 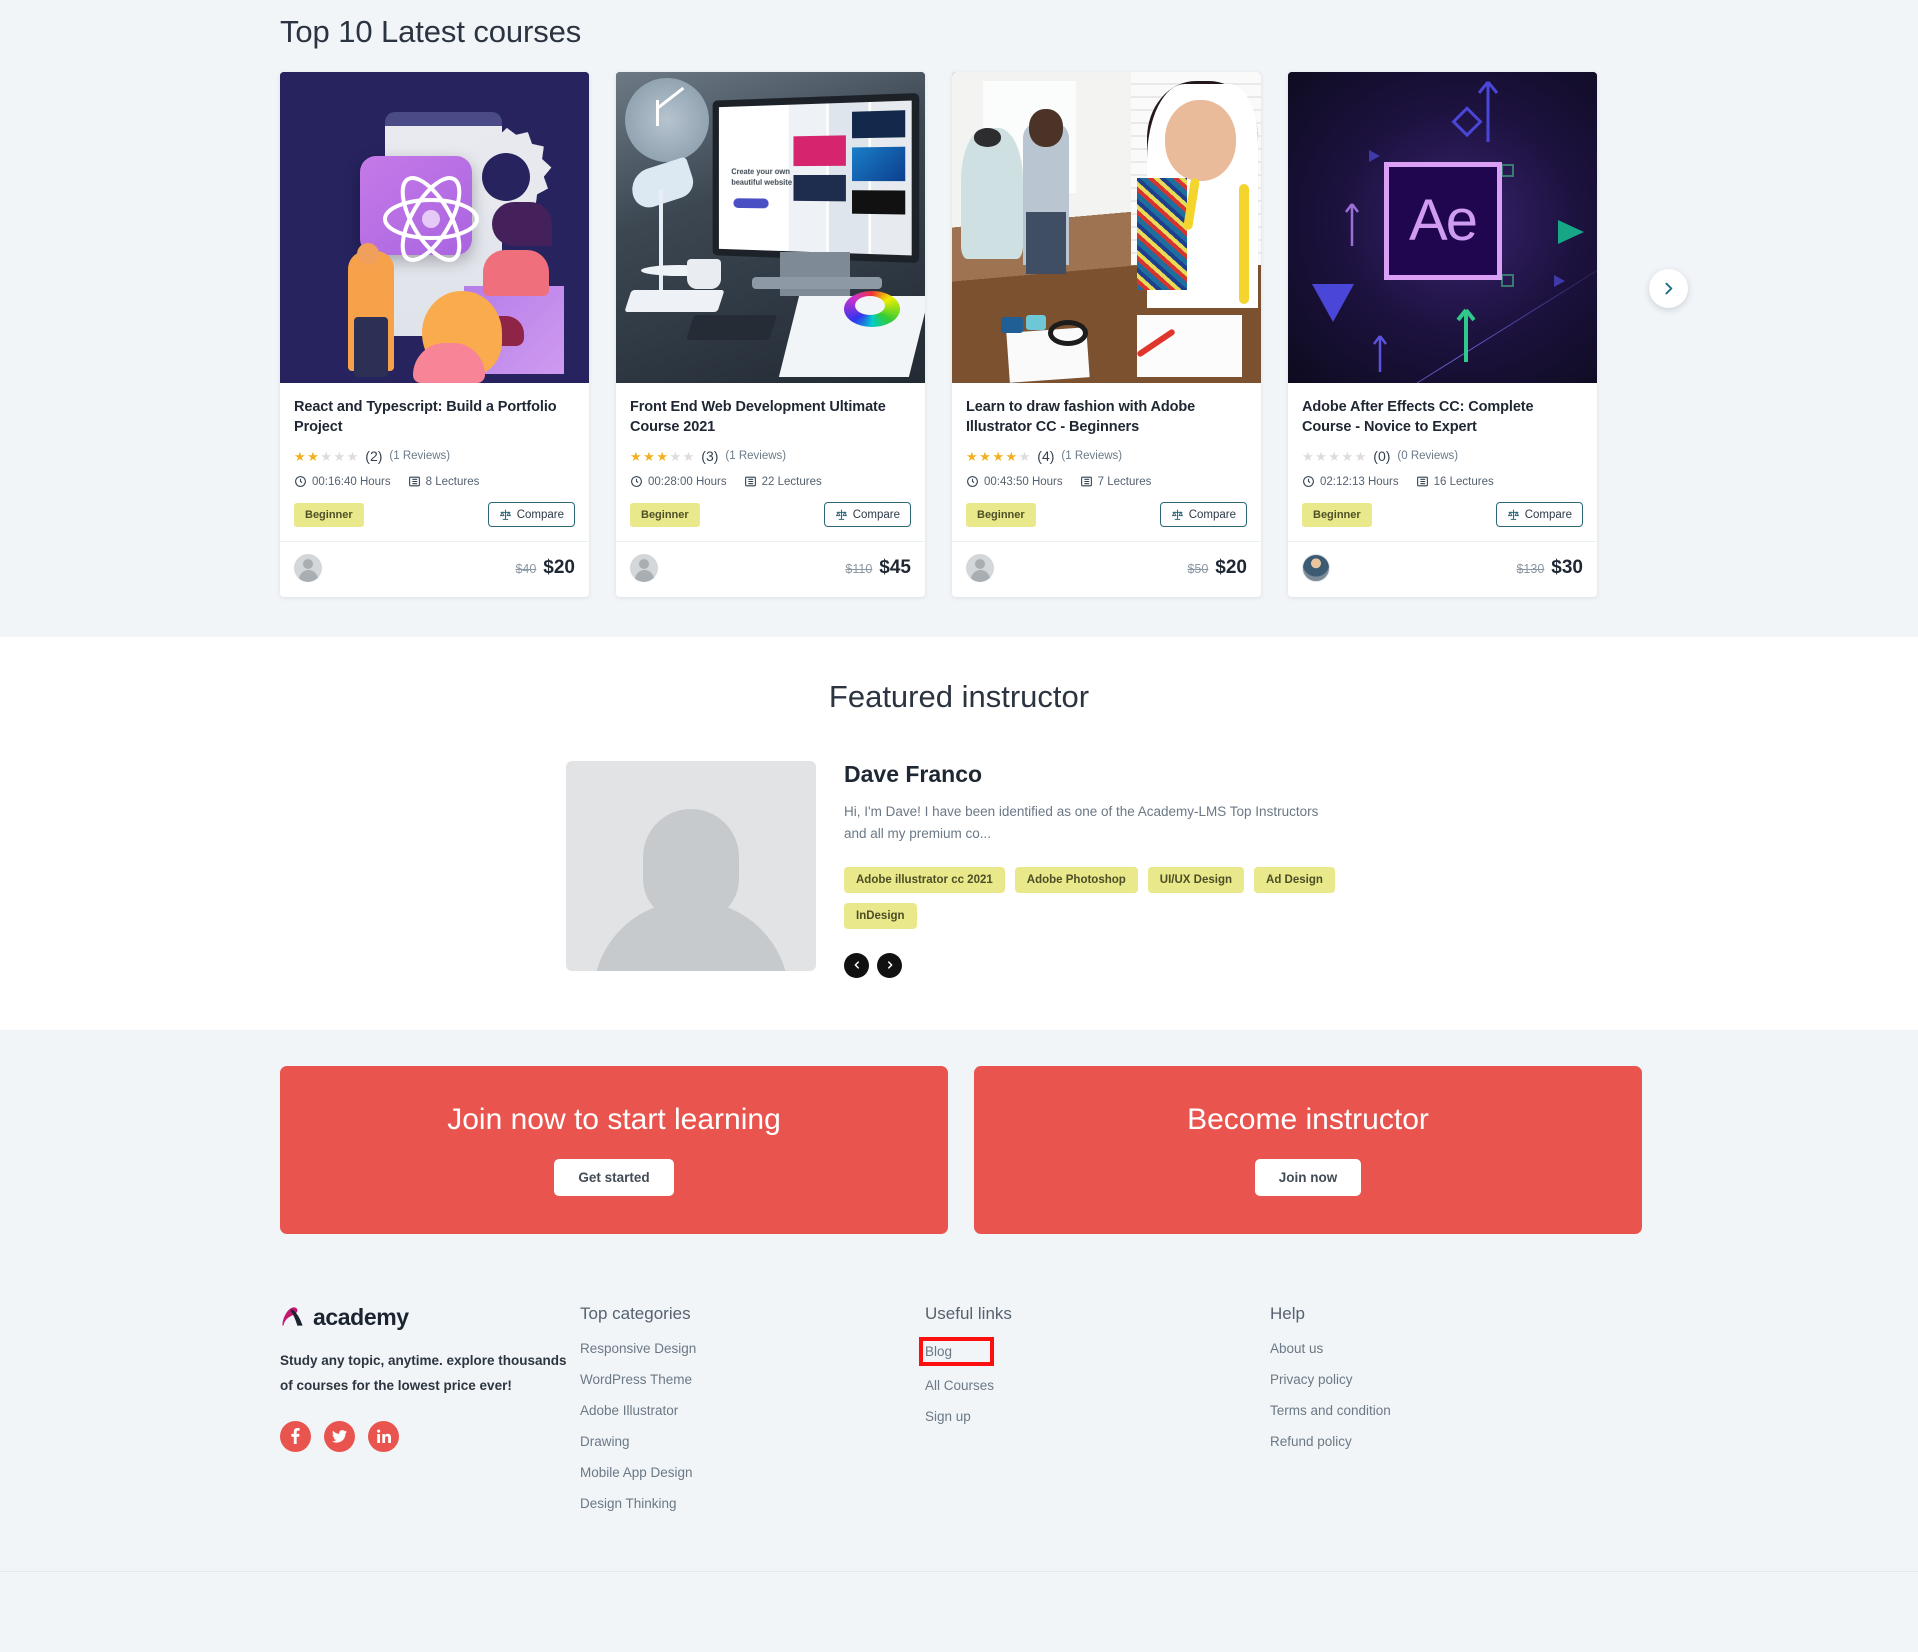 What do you see at coordinates (948, 1416) in the screenshot?
I see `footer-link-sign-up: Sign up` at bounding box center [948, 1416].